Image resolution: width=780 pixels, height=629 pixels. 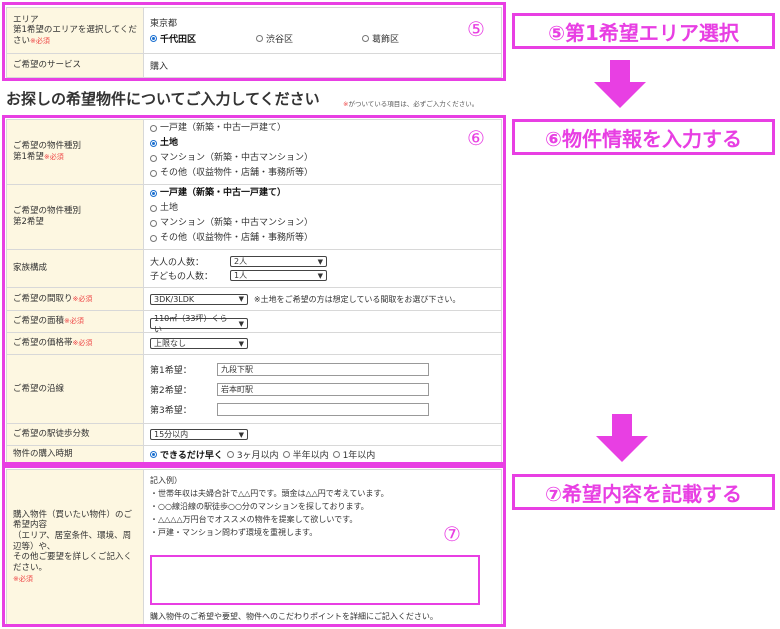 I want to click on section5-highlight, so click(x=254, y=41).